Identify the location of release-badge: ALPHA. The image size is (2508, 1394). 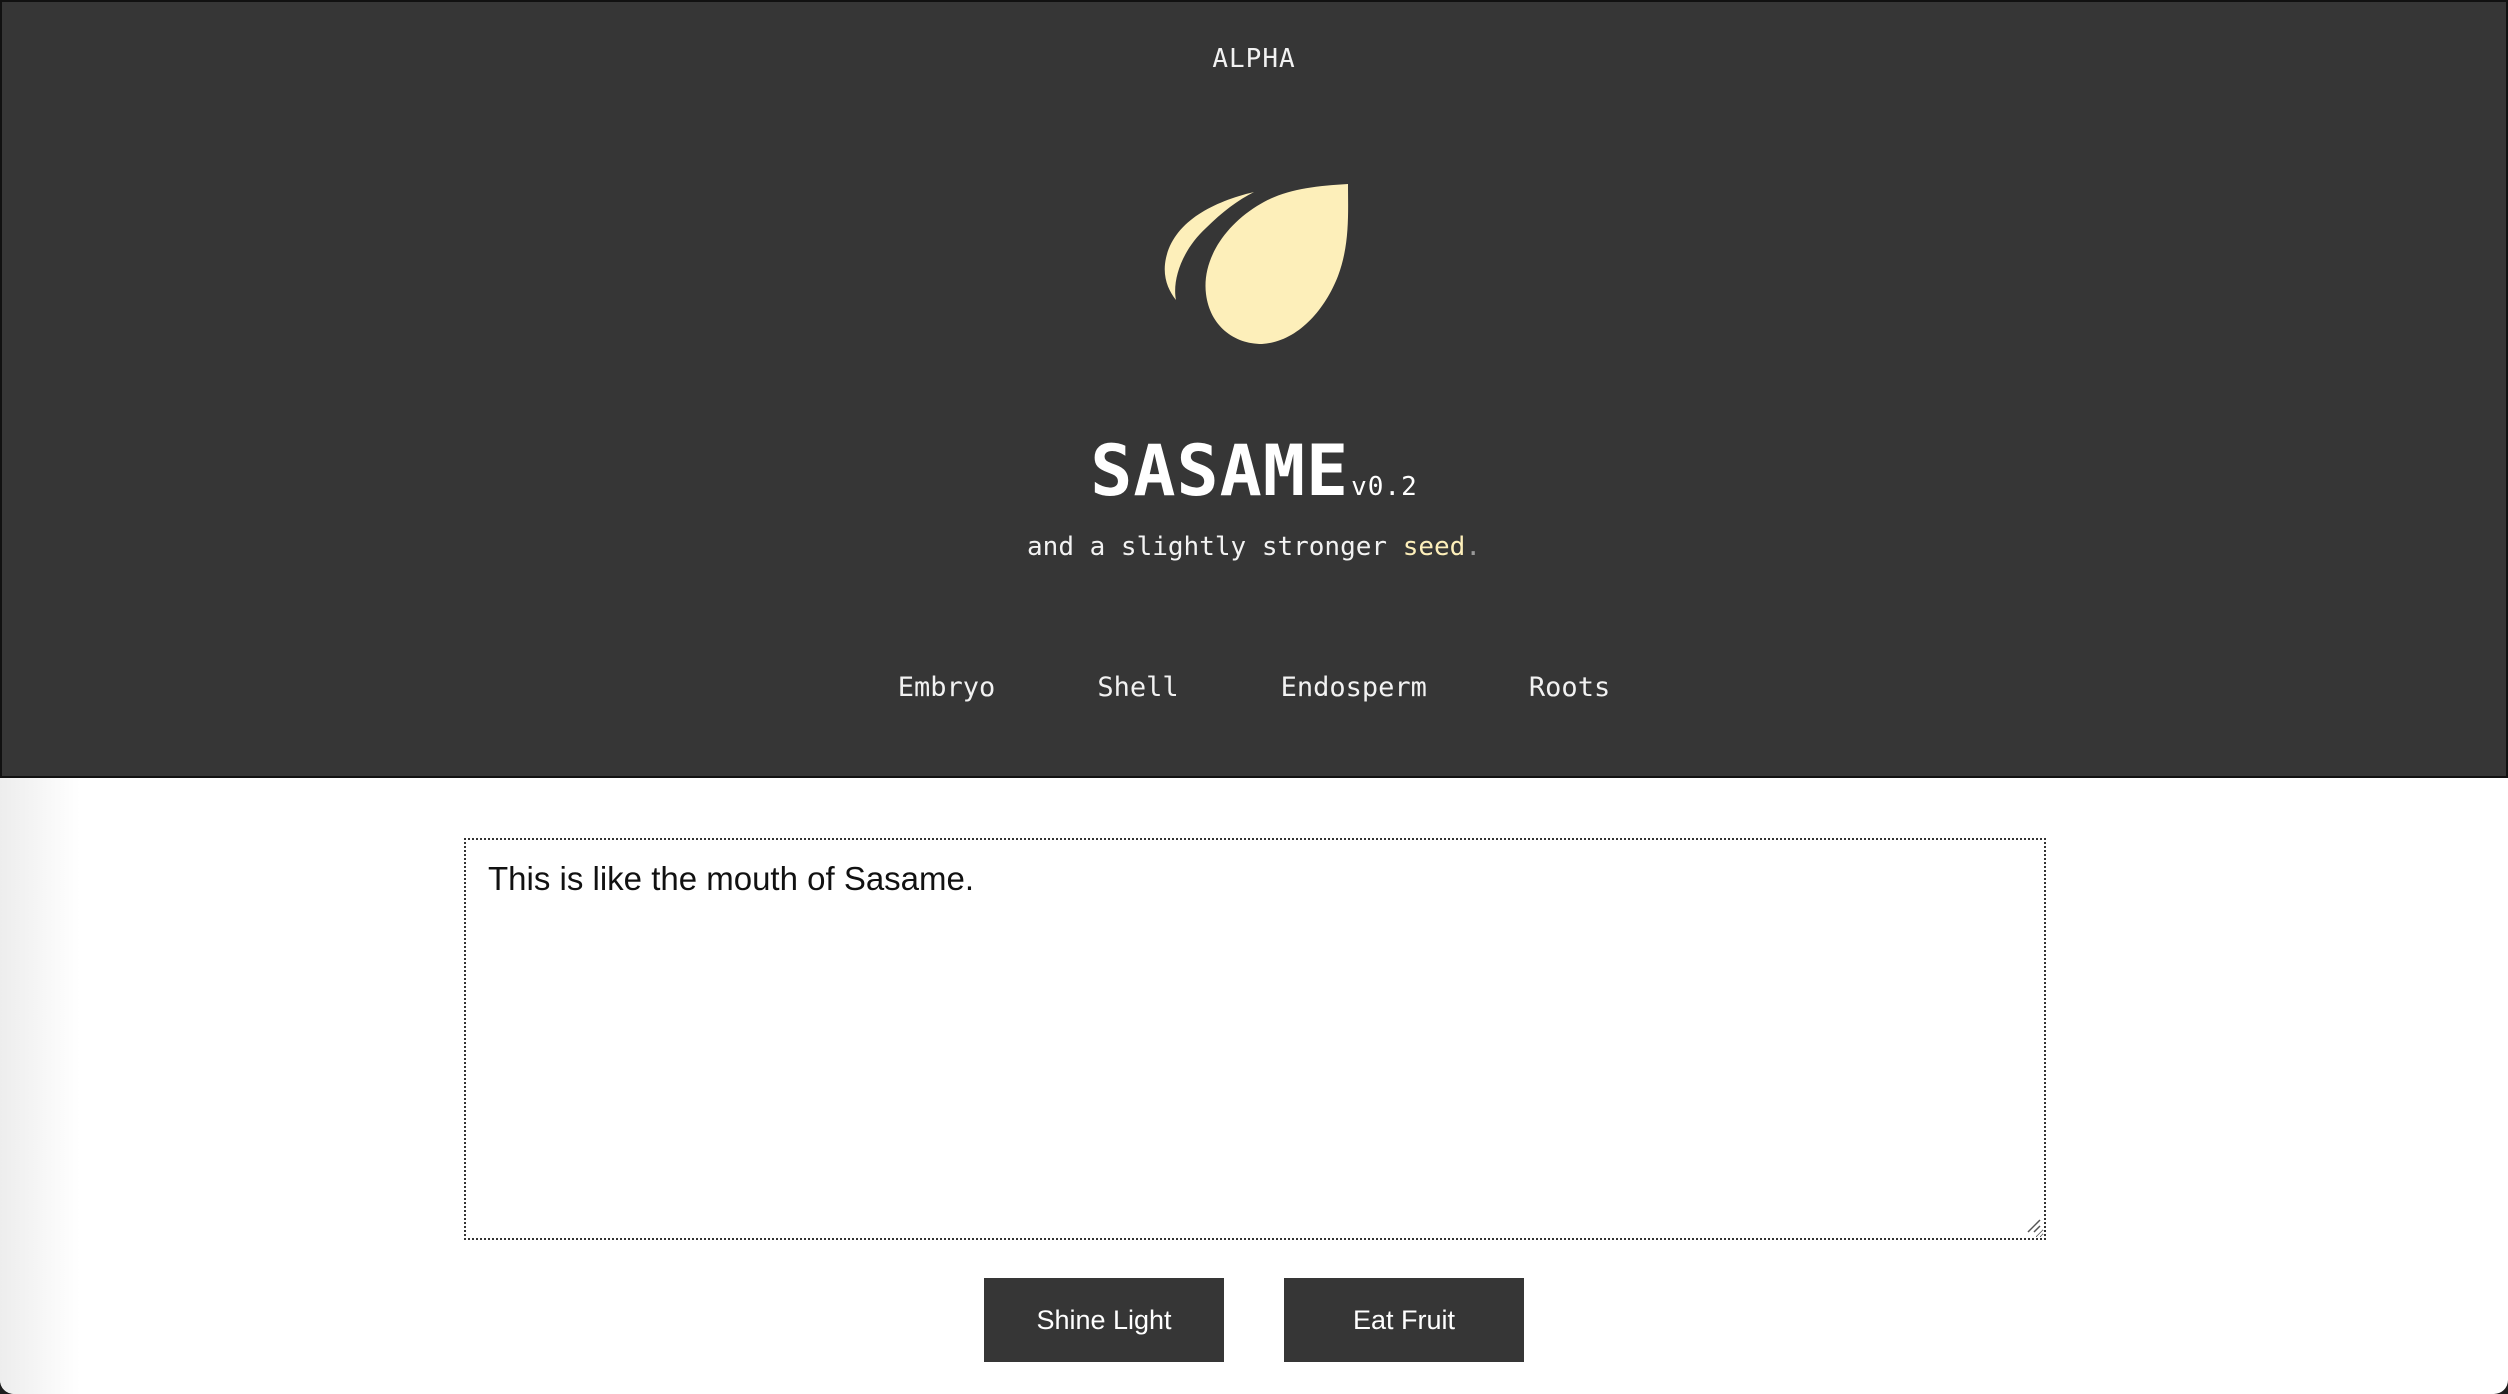
(1254, 59).